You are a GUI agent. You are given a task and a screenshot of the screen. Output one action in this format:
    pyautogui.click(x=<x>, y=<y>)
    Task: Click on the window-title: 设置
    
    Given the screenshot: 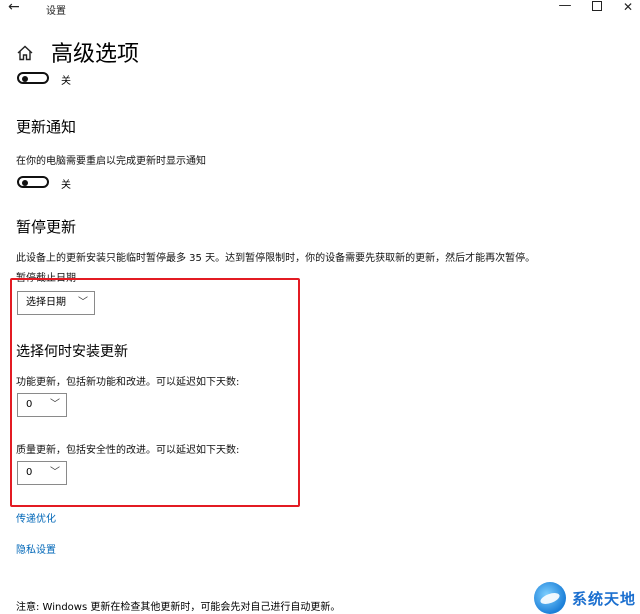 What is the action you would take?
    pyautogui.click(x=56, y=11)
    